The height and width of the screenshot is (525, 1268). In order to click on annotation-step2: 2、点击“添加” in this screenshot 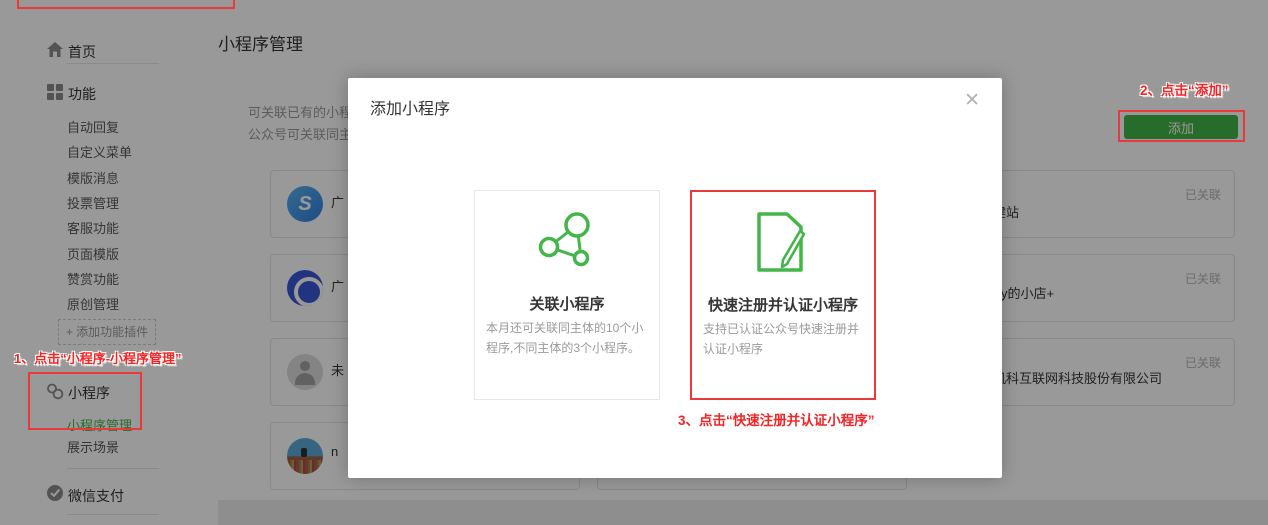, I will do `click(1184, 90)`.